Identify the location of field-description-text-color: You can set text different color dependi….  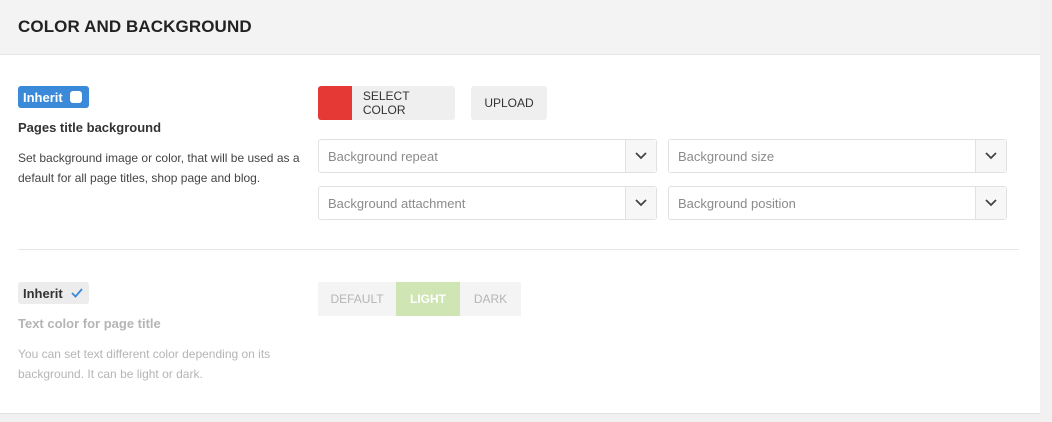
(144, 364).